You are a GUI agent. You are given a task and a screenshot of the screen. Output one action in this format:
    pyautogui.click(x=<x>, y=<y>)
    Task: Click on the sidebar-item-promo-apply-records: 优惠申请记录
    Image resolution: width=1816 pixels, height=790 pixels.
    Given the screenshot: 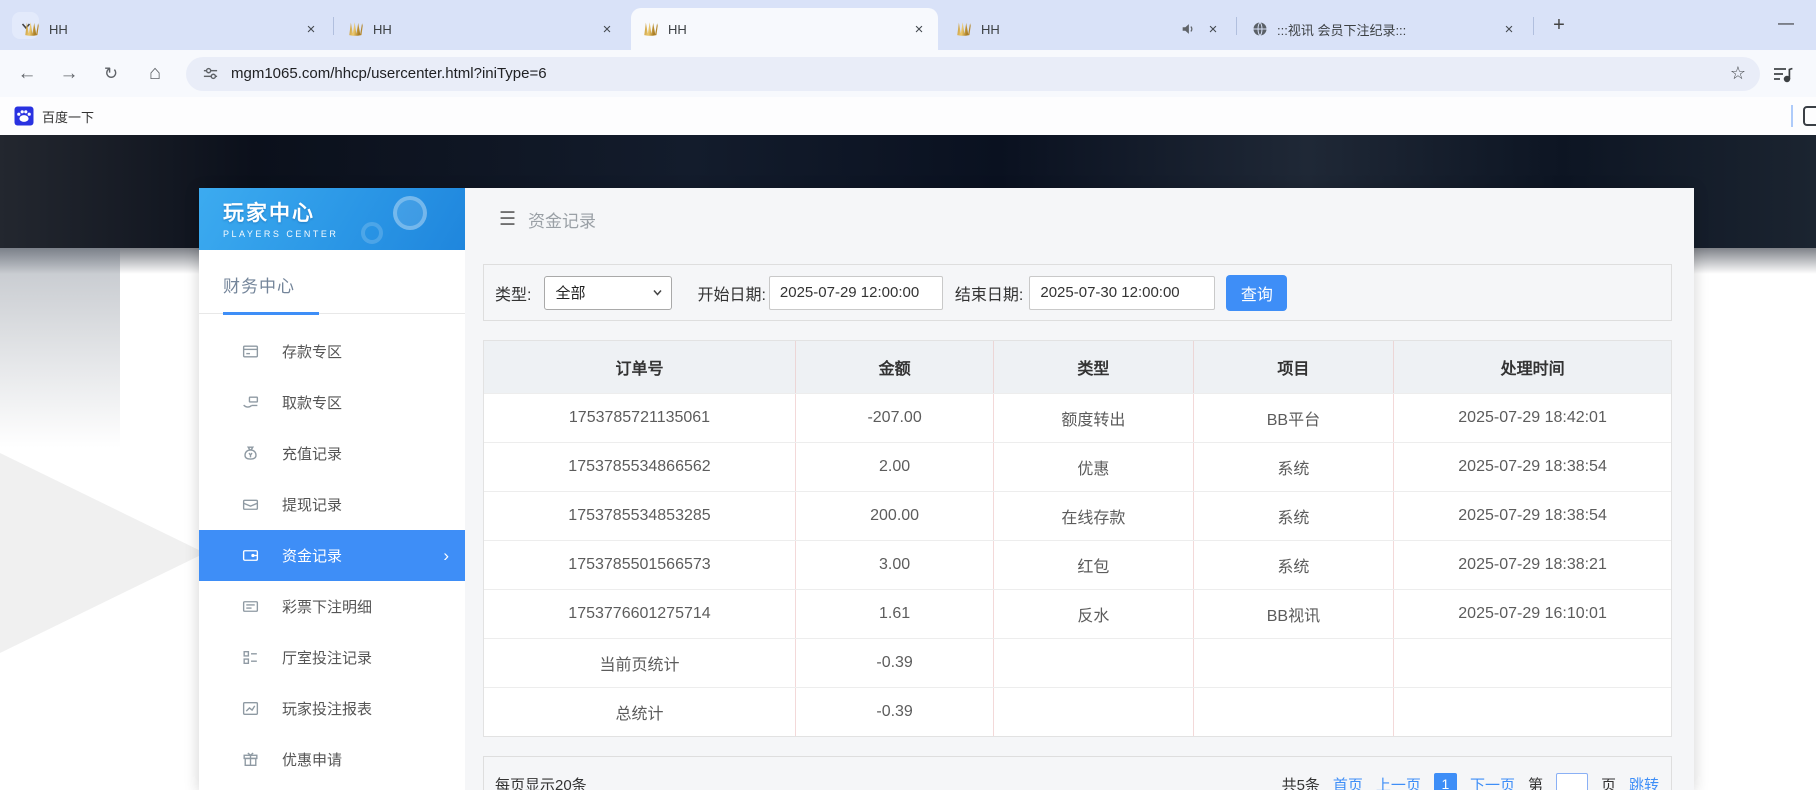 What is the action you would take?
    pyautogui.click(x=332, y=787)
    